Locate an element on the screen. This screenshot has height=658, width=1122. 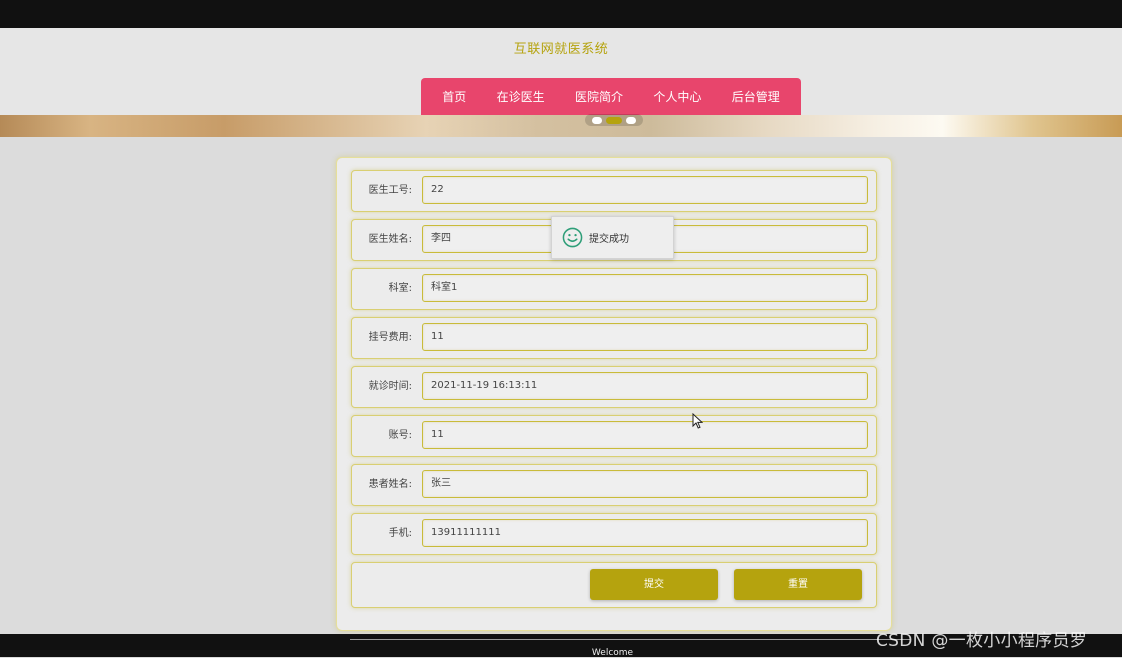
field-row-visit-time: 就诊时间: 2021-11-19 16:13:11 is located at coordinates (614, 387).